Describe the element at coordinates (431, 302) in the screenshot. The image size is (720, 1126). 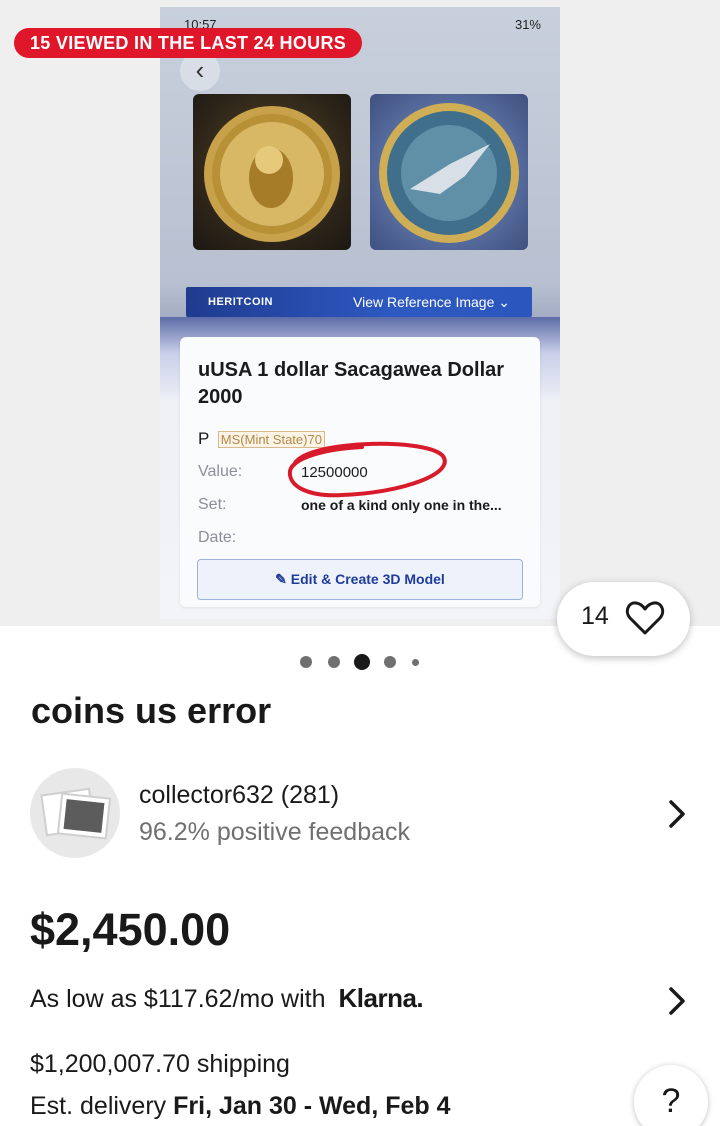
I see `view-reference-link: View Reference Image ⌄` at that location.